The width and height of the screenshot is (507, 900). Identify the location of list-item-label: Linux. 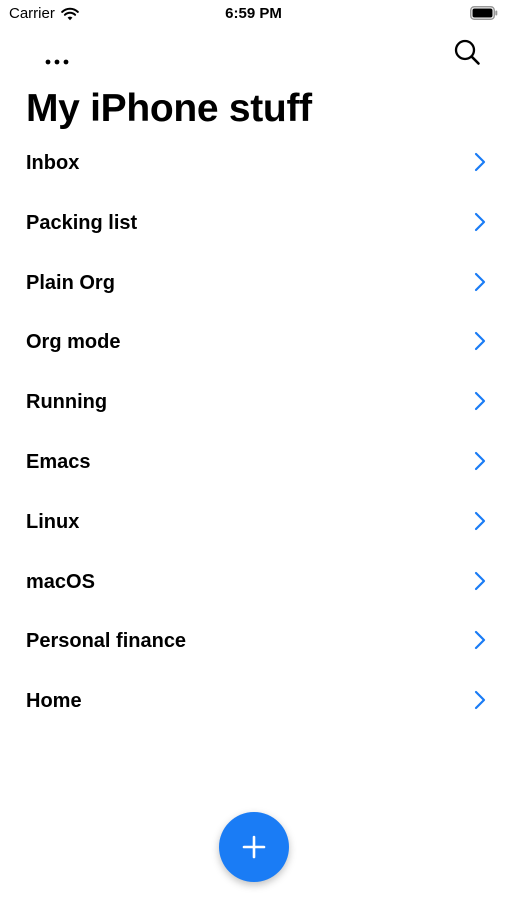
(53, 521).